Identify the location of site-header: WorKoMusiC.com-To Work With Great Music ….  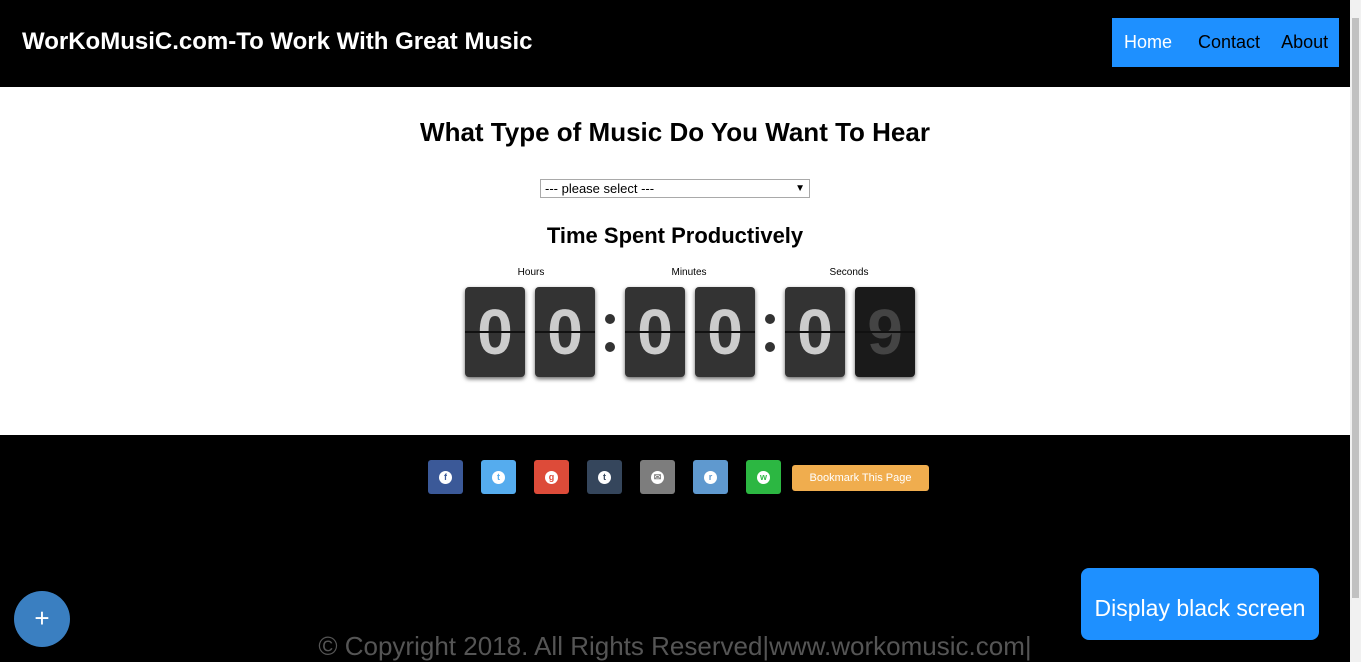
(675, 43).